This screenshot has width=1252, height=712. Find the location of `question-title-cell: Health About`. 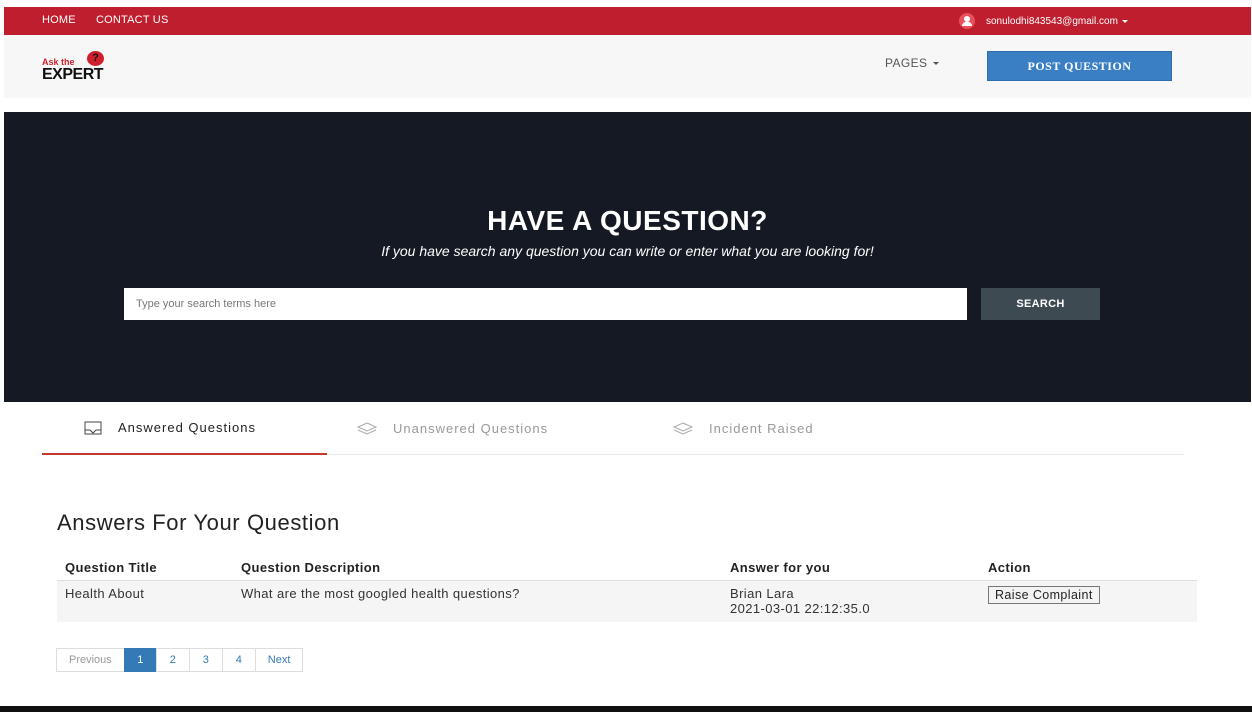

question-title-cell: Health About is located at coordinates (145, 601).